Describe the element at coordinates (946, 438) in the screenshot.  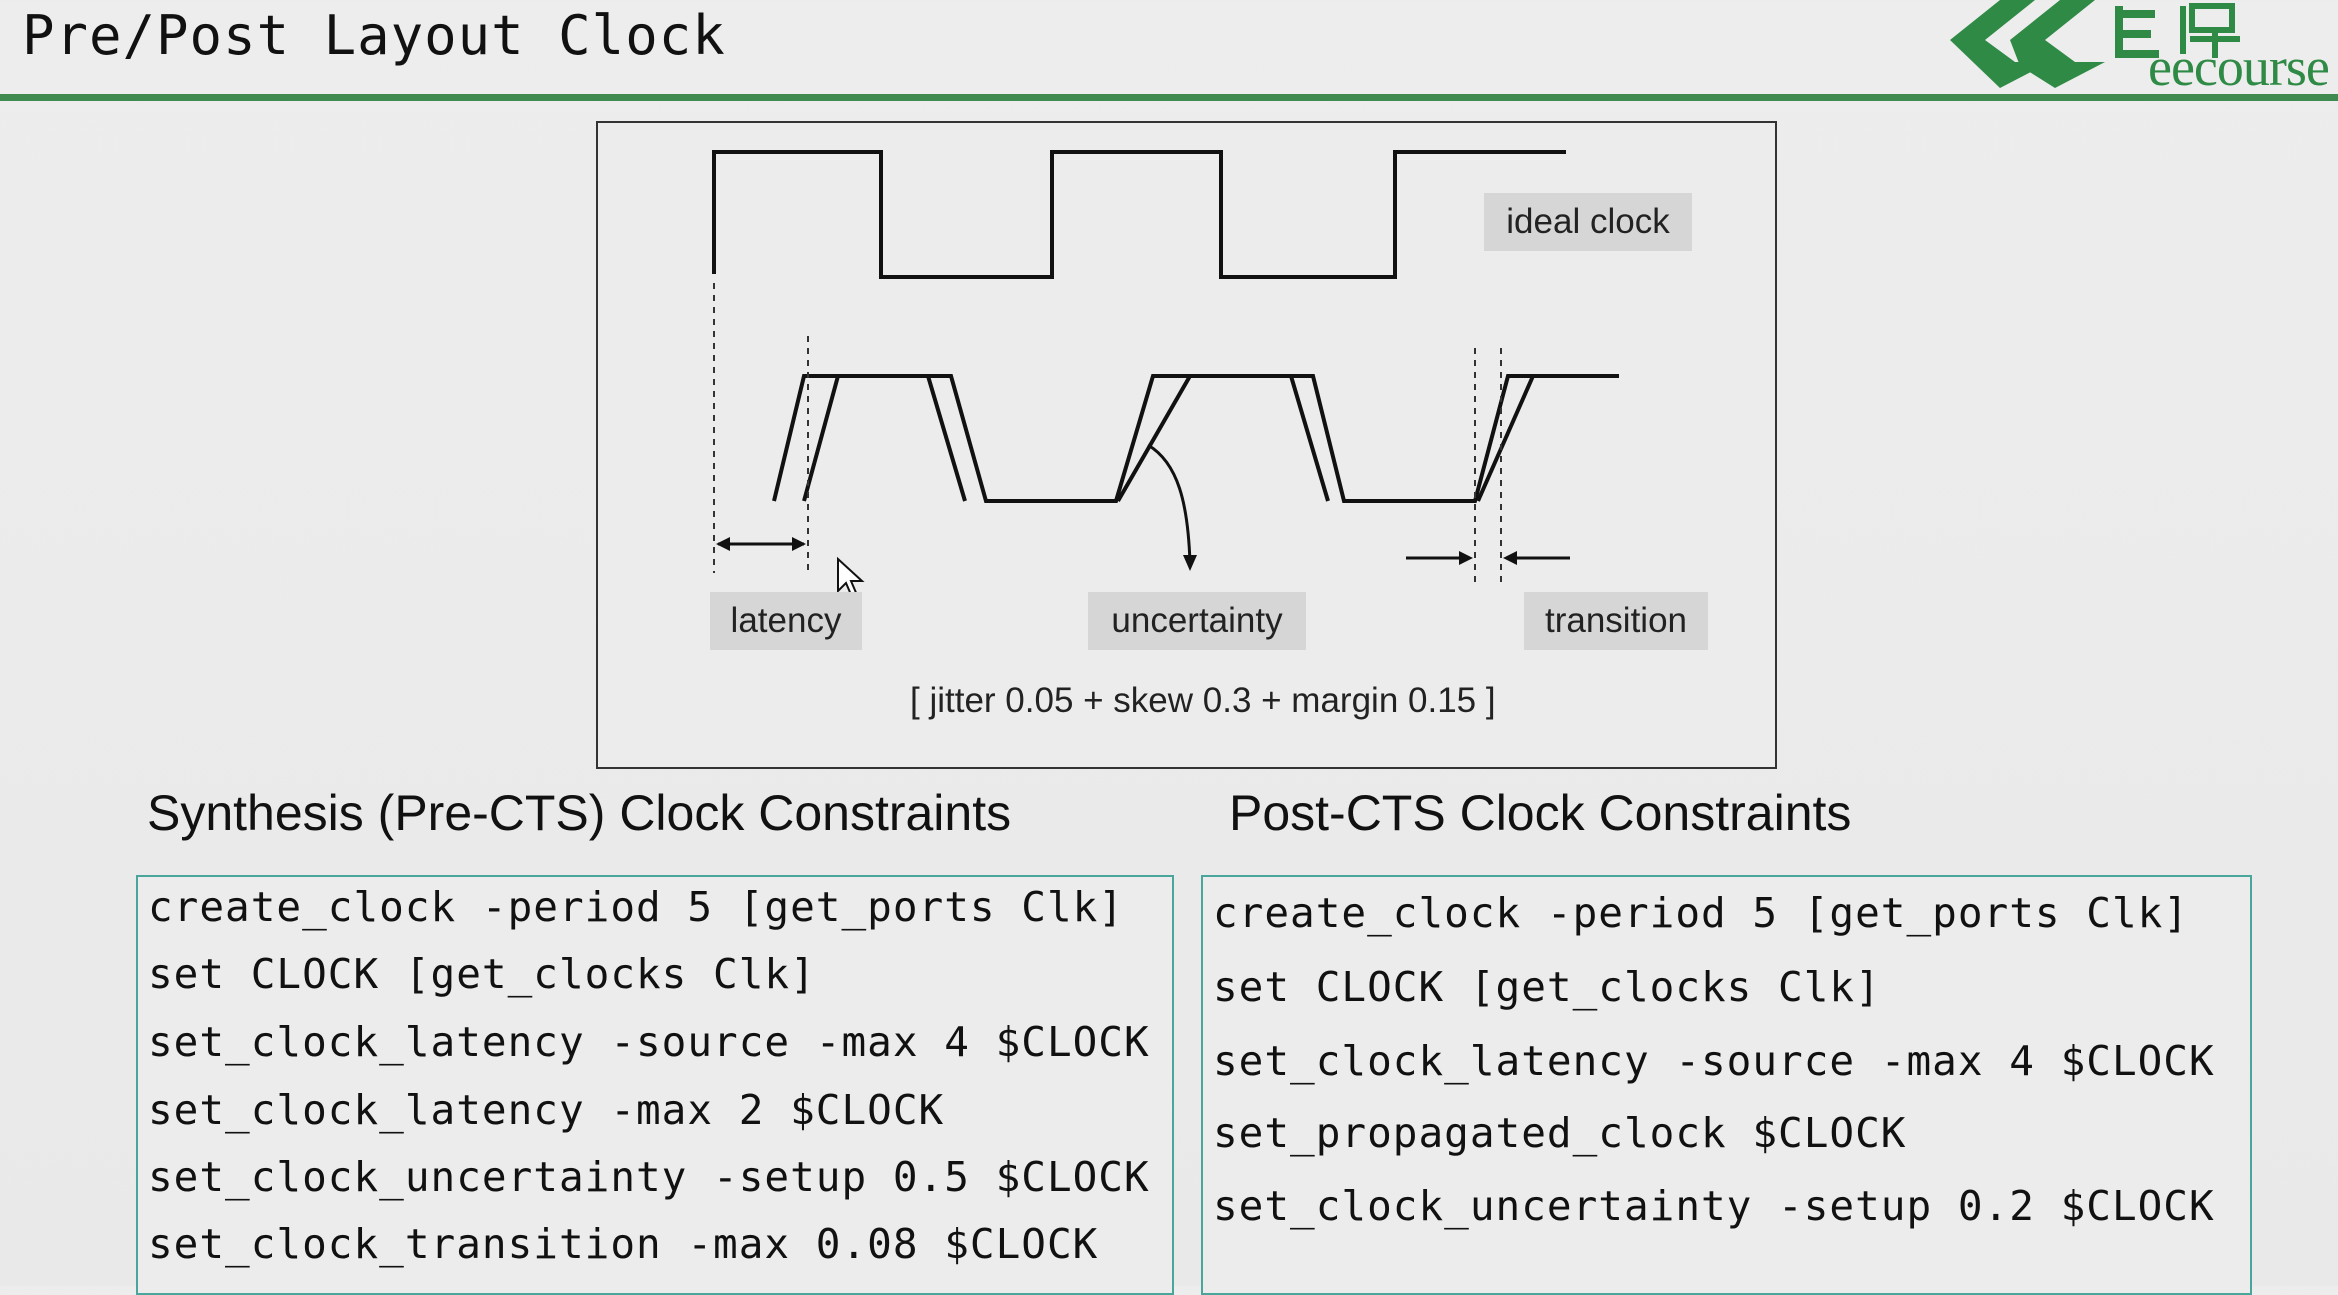
I see `real-clock-waveform-c` at that location.